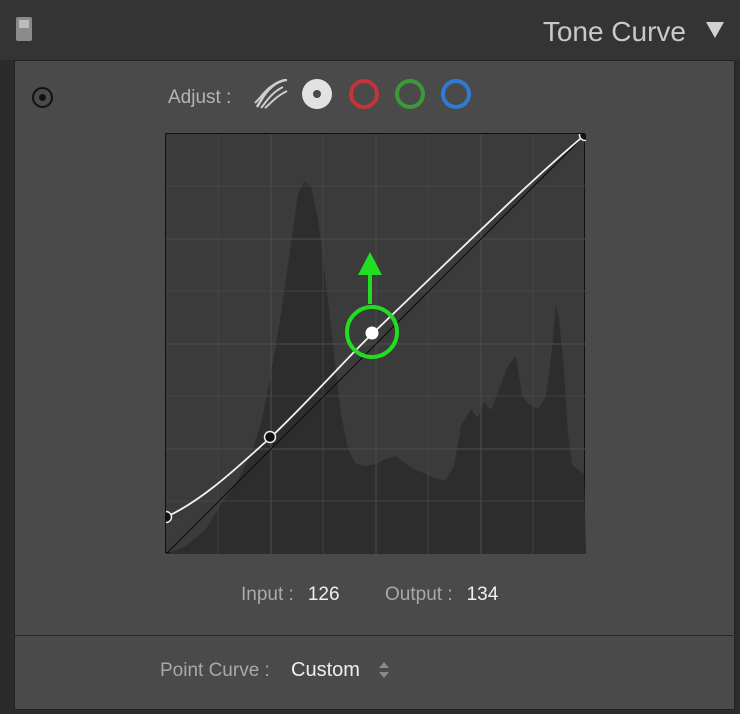 Image resolution: width=740 pixels, height=714 pixels. What do you see at coordinates (482, 594) in the screenshot?
I see `output-value: 134` at bounding box center [482, 594].